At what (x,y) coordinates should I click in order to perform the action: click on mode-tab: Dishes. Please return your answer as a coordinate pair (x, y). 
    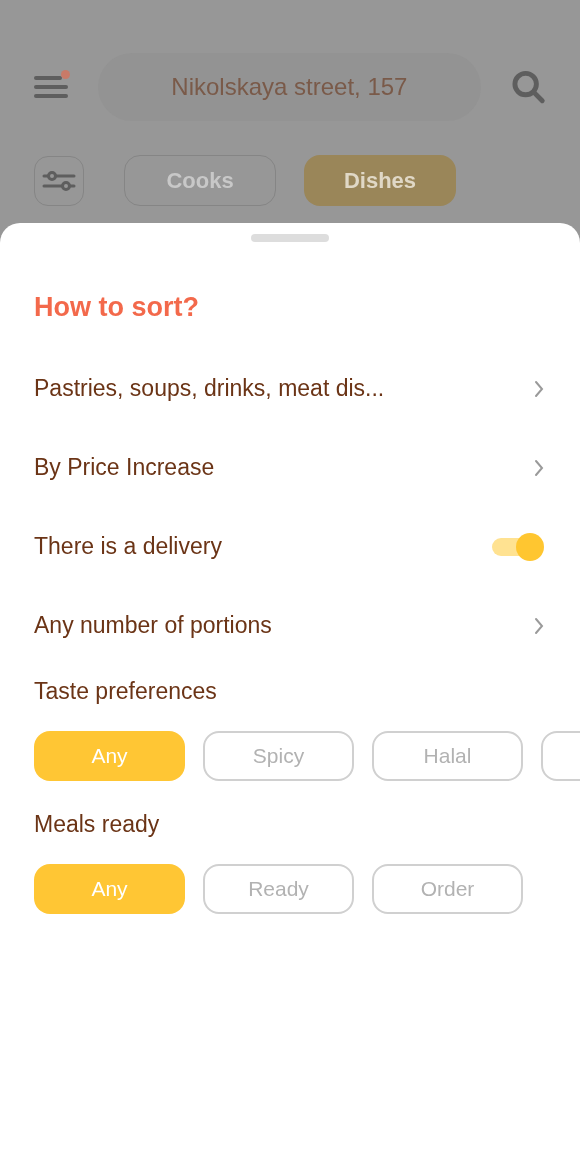
    Looking at the image, I should click on (380, 180).